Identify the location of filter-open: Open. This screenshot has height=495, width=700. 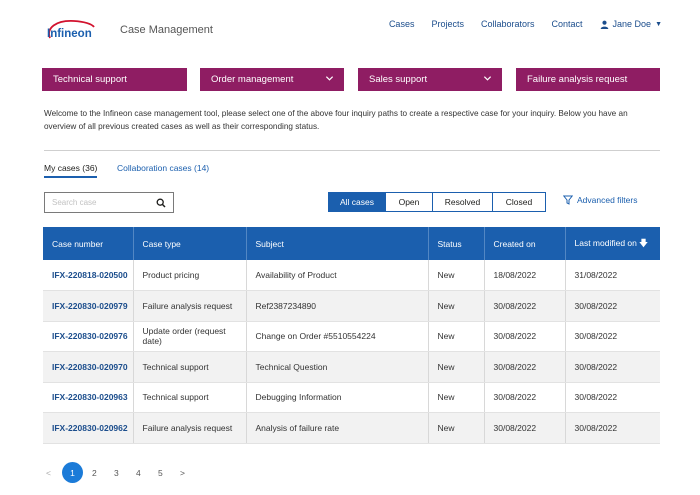
(409, 202).